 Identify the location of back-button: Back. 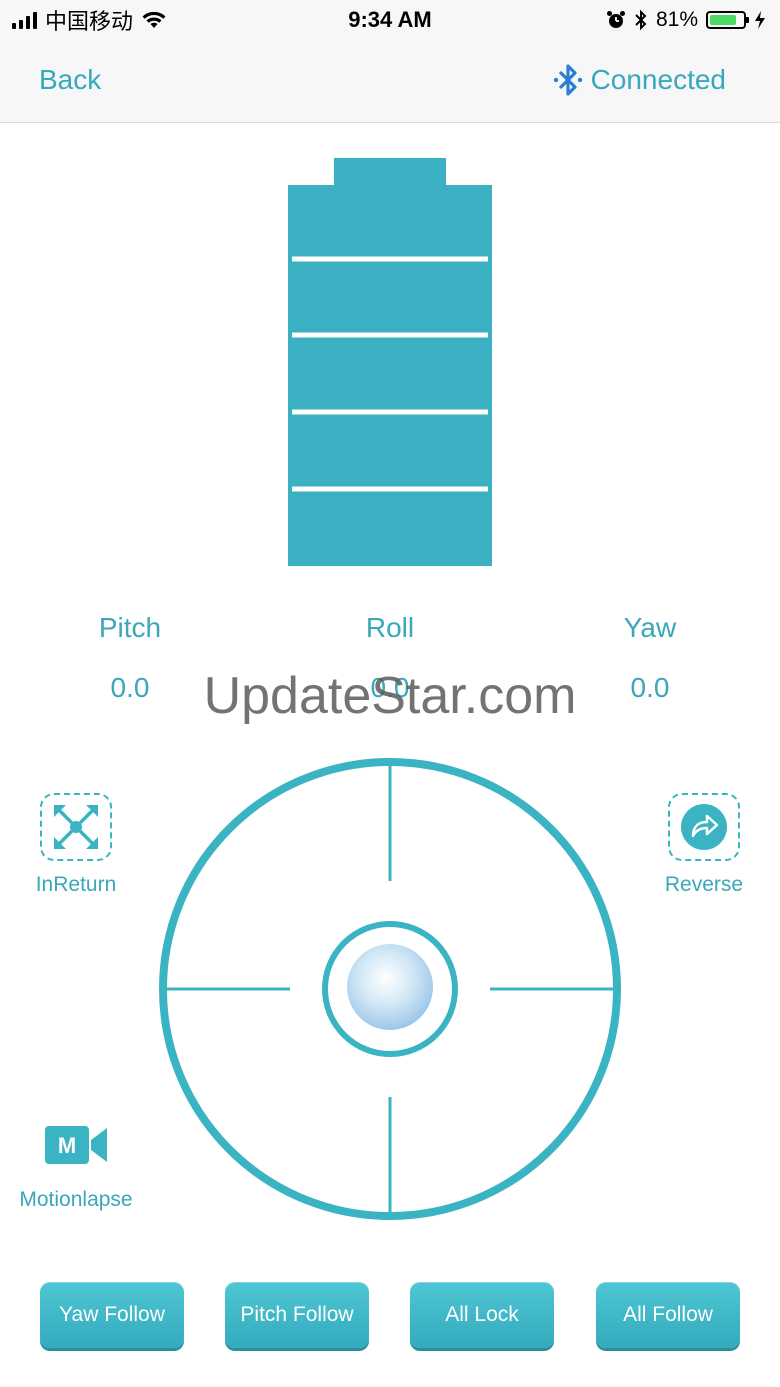
(70, 80).